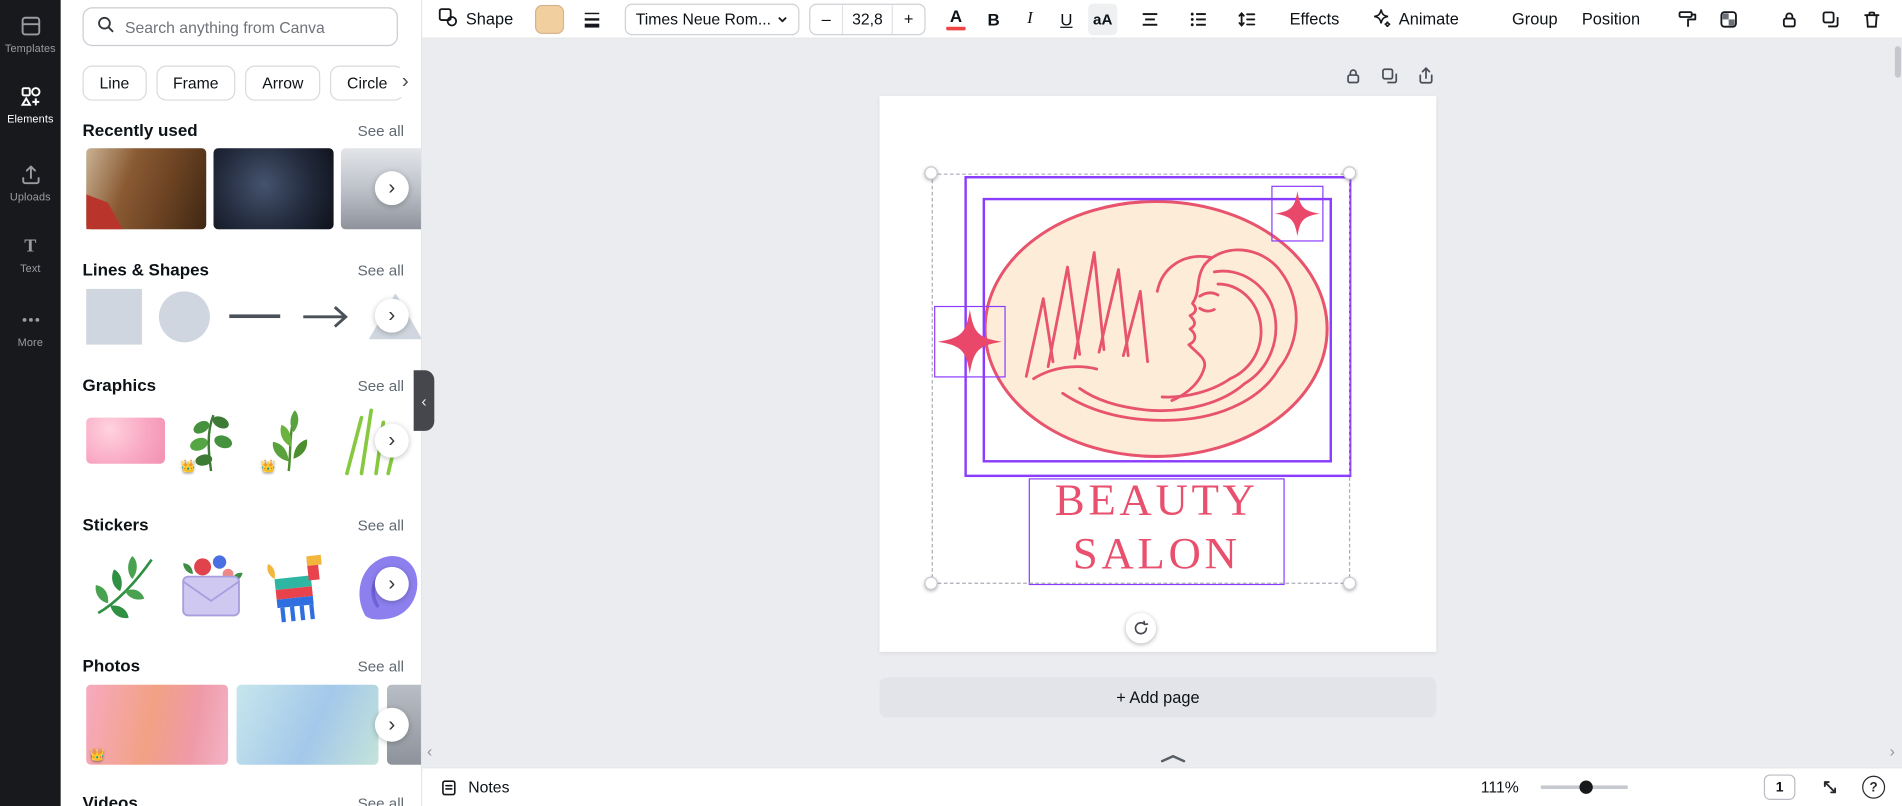 The width and height of the screenshot is (1902, 806). I want to click on vertical-scrollbar-thumb, so click(1897, 62).